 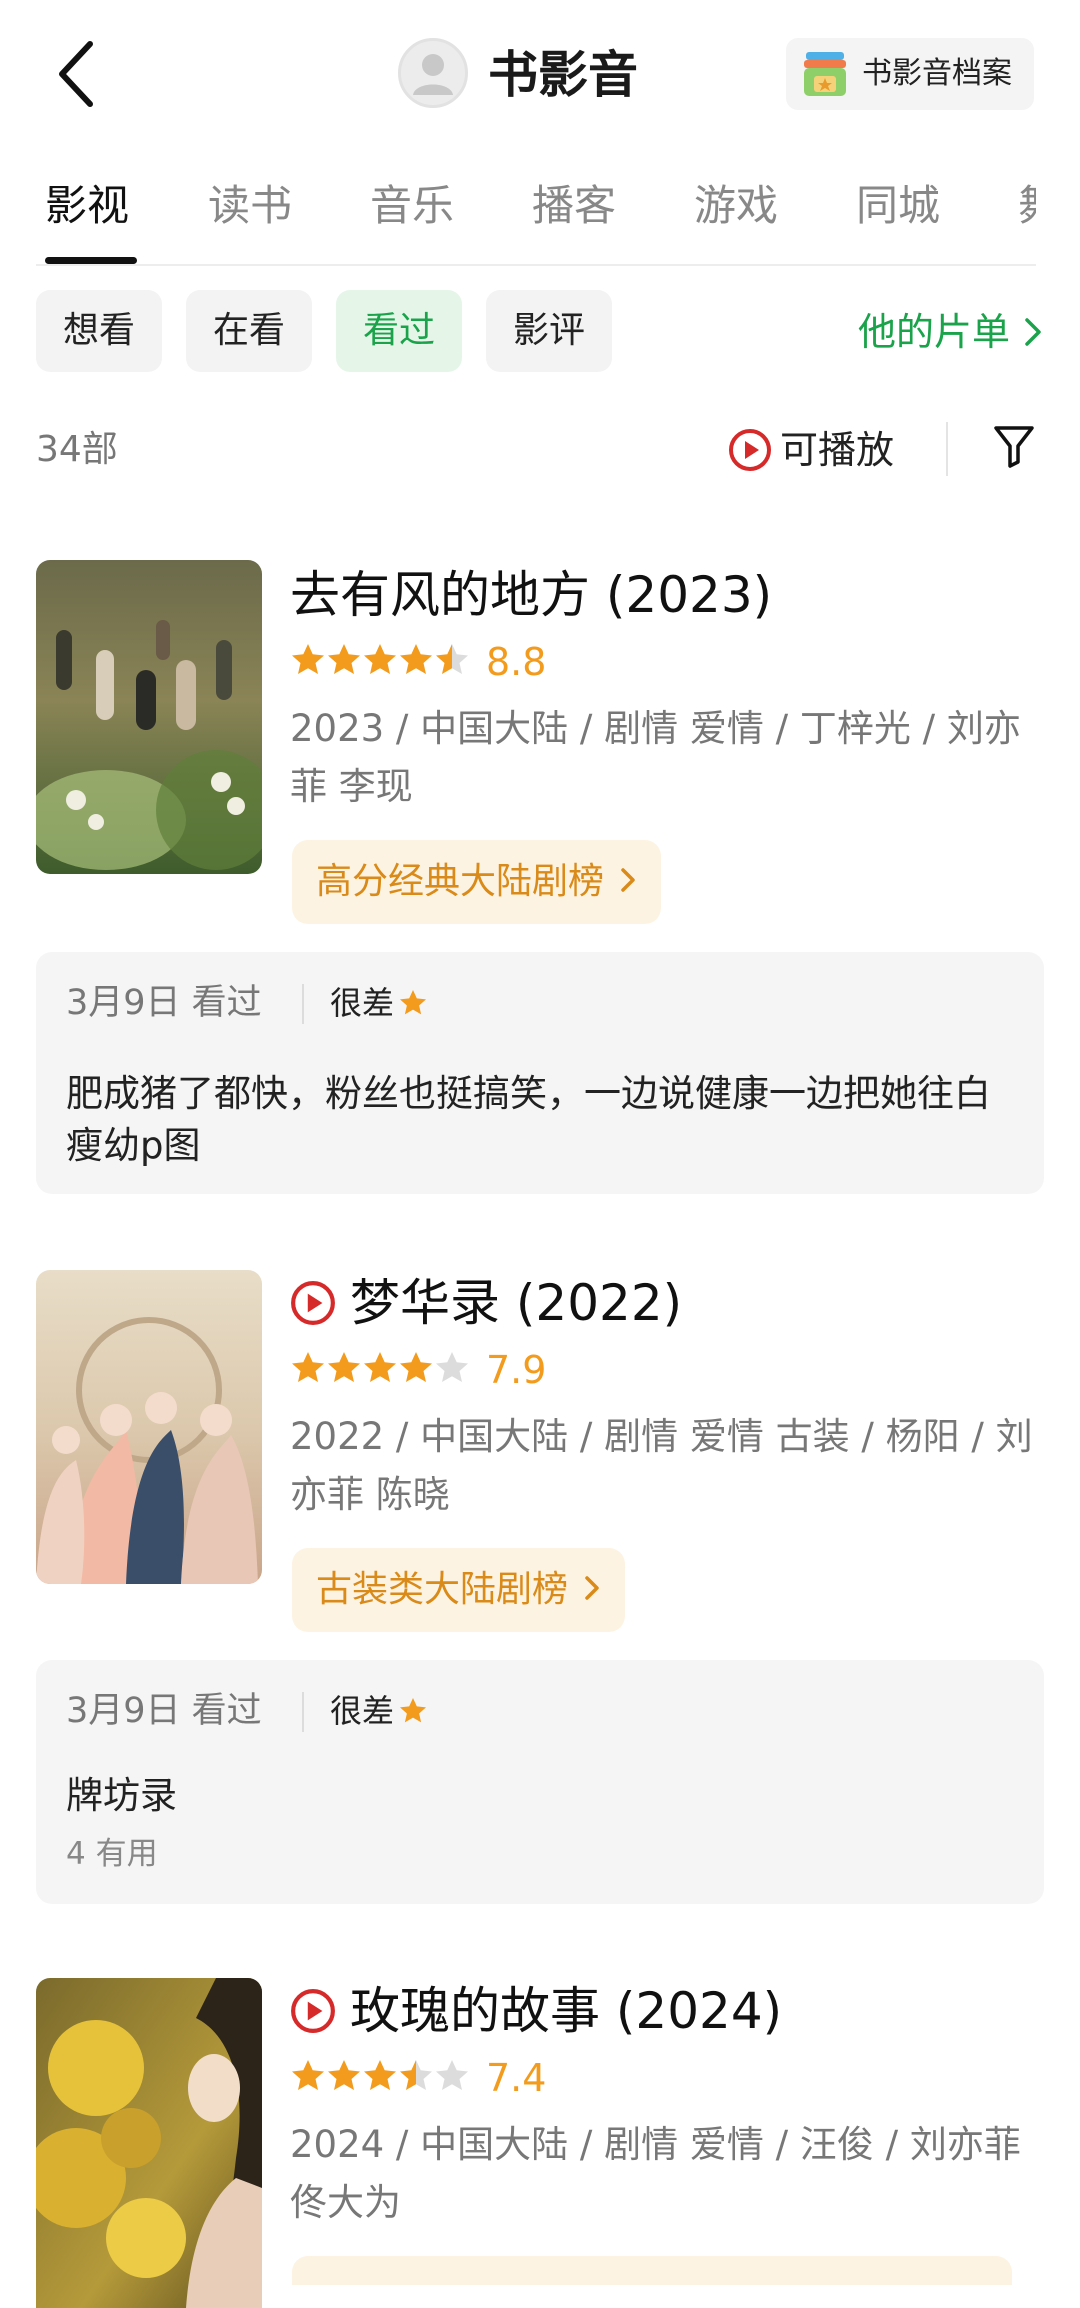 What do you see at coordinates (655, 757) in the screenshot?
I see `movie-meta: 2023 / 中国大陆 / 剧情 爱情 / 丁梓光 / 刘亦菲 李现` at bounding box center [655, 757].